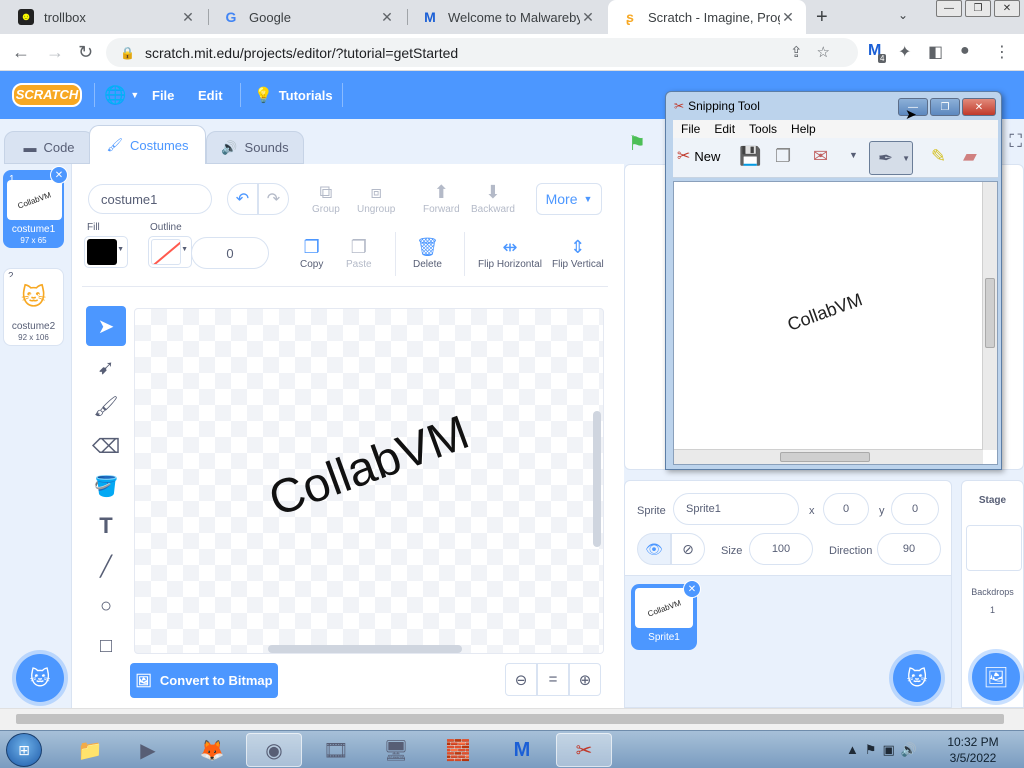  Describe the element at coordinates (427, 253) in the screenshot. I see `delete-button: 🗑 Delete` at that location.